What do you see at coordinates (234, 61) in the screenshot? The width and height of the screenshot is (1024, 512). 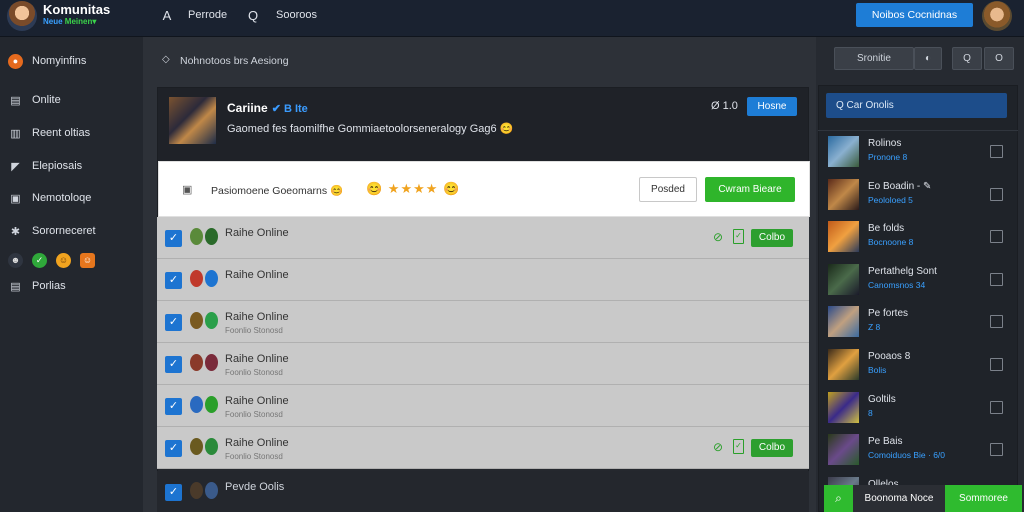 I see `breadcrumb: Nohnotoos brs Aesiong` at bounding box center [234, 61].